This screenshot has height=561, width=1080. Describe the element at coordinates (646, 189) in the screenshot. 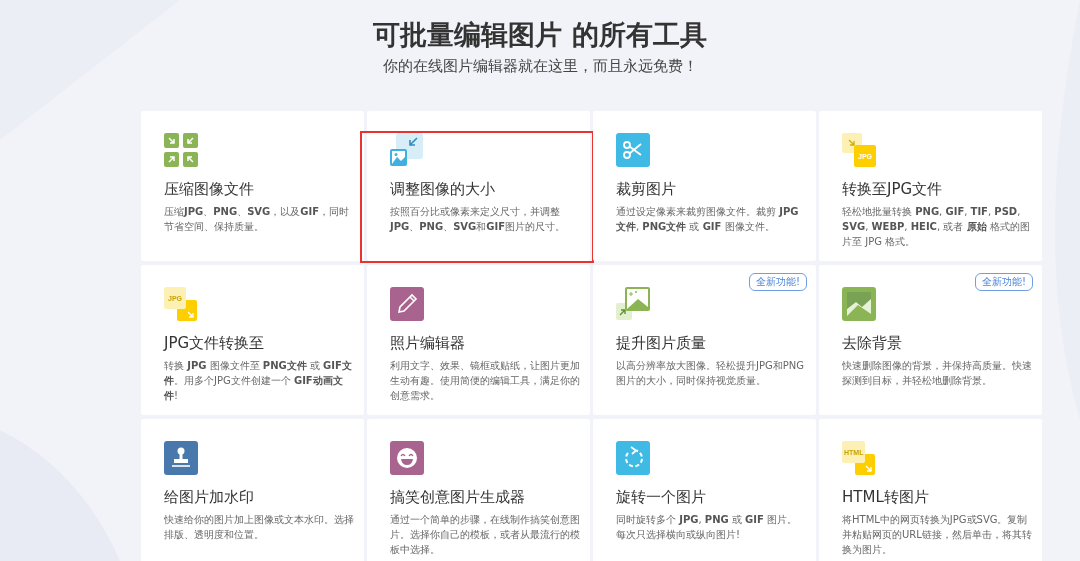

I see `tool-title: 裁剪图片` at that location.